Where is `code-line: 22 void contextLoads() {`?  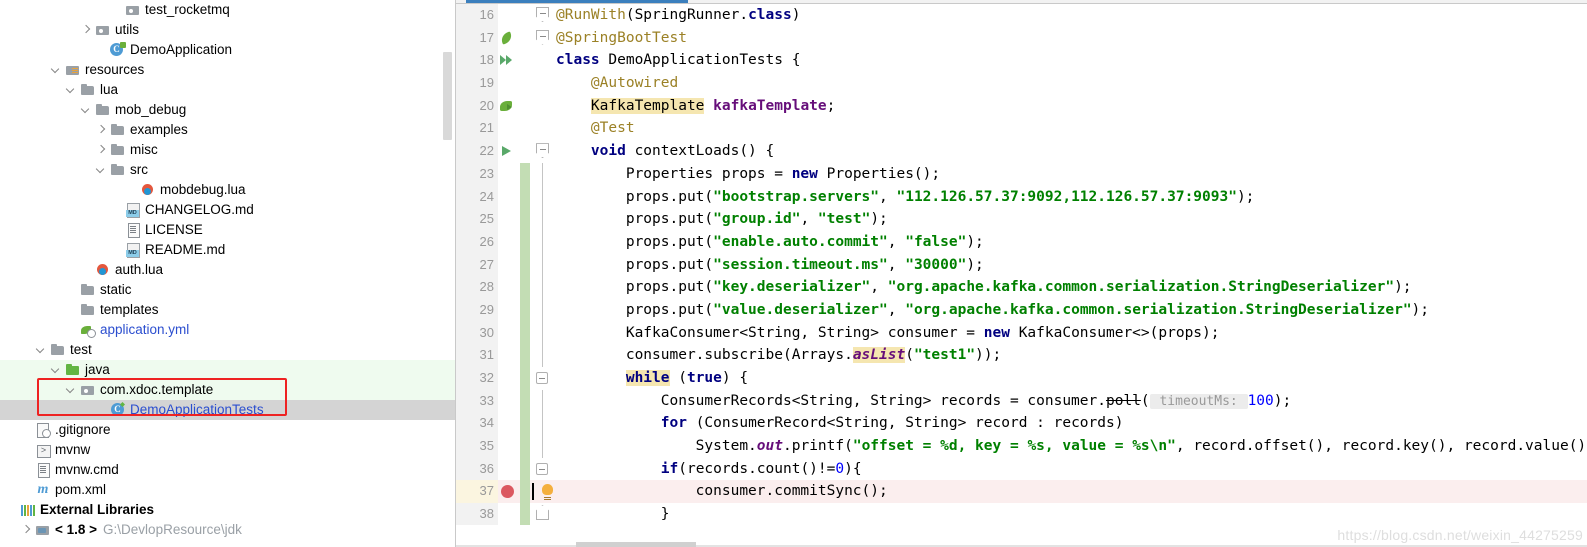 code-line: 22 void contextLoads() { is located at coordinates (1021, 151).